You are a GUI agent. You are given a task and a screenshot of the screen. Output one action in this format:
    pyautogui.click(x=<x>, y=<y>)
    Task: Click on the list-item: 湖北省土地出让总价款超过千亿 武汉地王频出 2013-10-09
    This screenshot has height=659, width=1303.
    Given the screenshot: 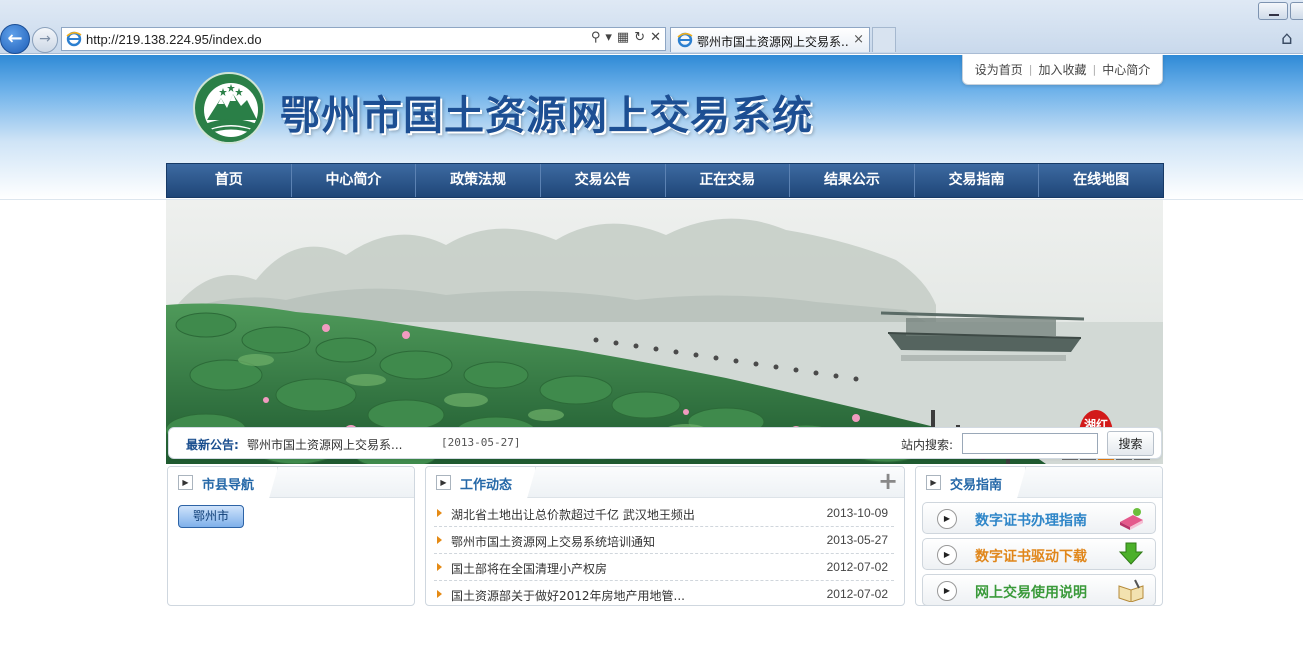 What is the action you would take?
    pyautogui.click(x=664, y=513)
    